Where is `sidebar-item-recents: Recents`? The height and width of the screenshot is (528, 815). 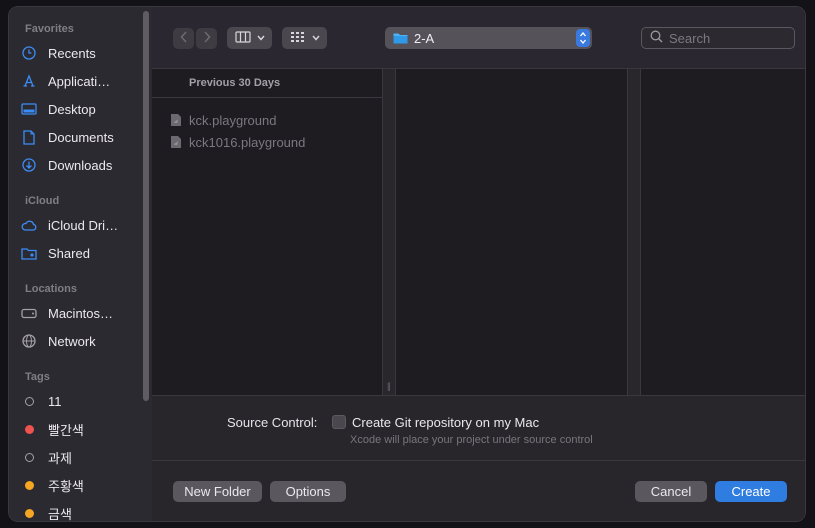 sidebar-item-recents: Recents is located at coordinates (80, 53).